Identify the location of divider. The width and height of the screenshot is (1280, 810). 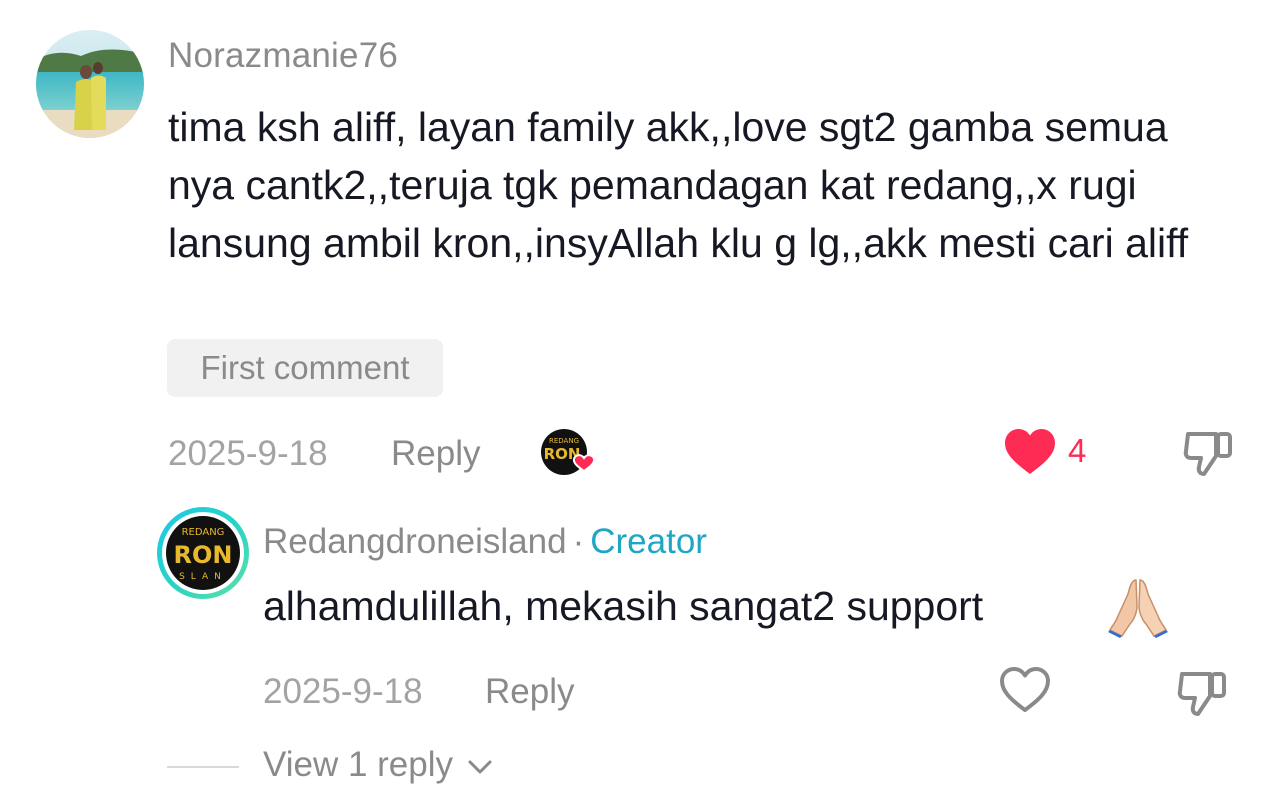
(203, 767).